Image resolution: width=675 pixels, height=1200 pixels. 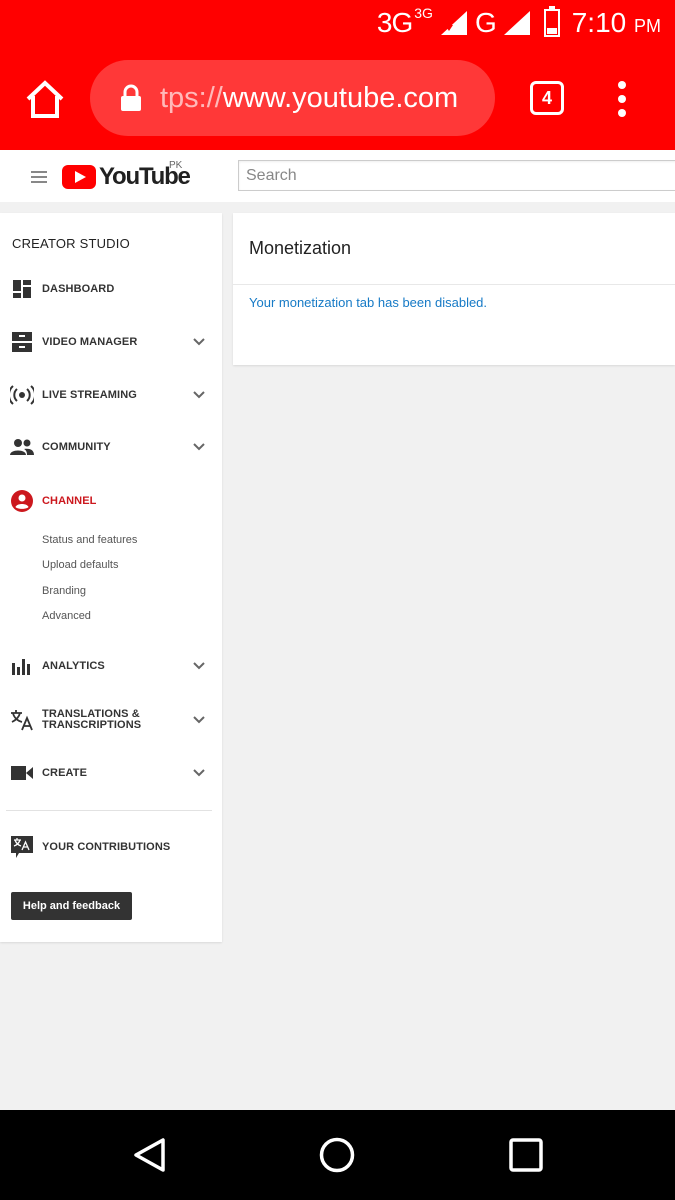 I want to click on browser-chrome: 3G 3G G 7:10 PM tps://www.youtube.com 4, so click(x=337, y=75).